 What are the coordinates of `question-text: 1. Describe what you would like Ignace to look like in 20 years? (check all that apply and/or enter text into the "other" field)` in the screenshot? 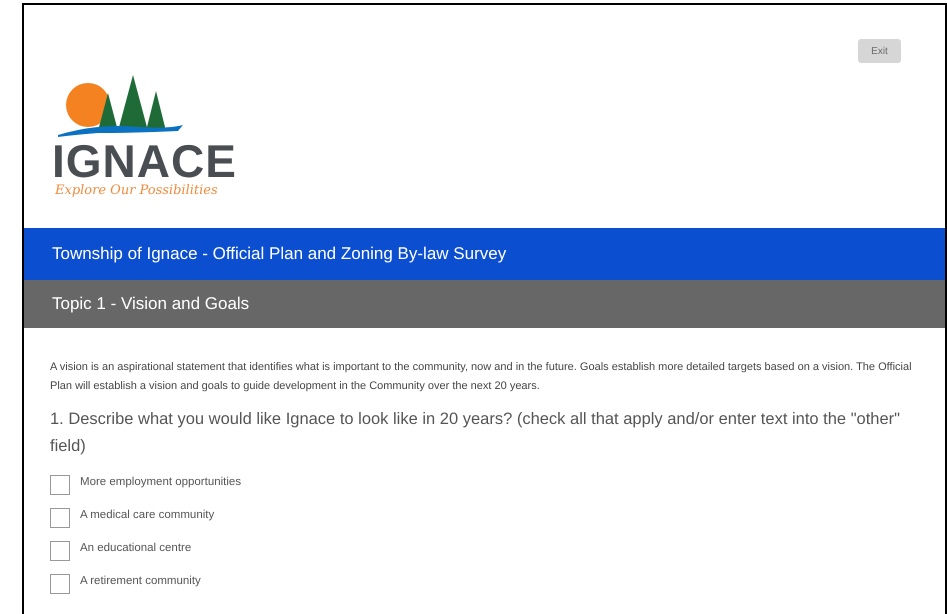 It's located at (476, 433).